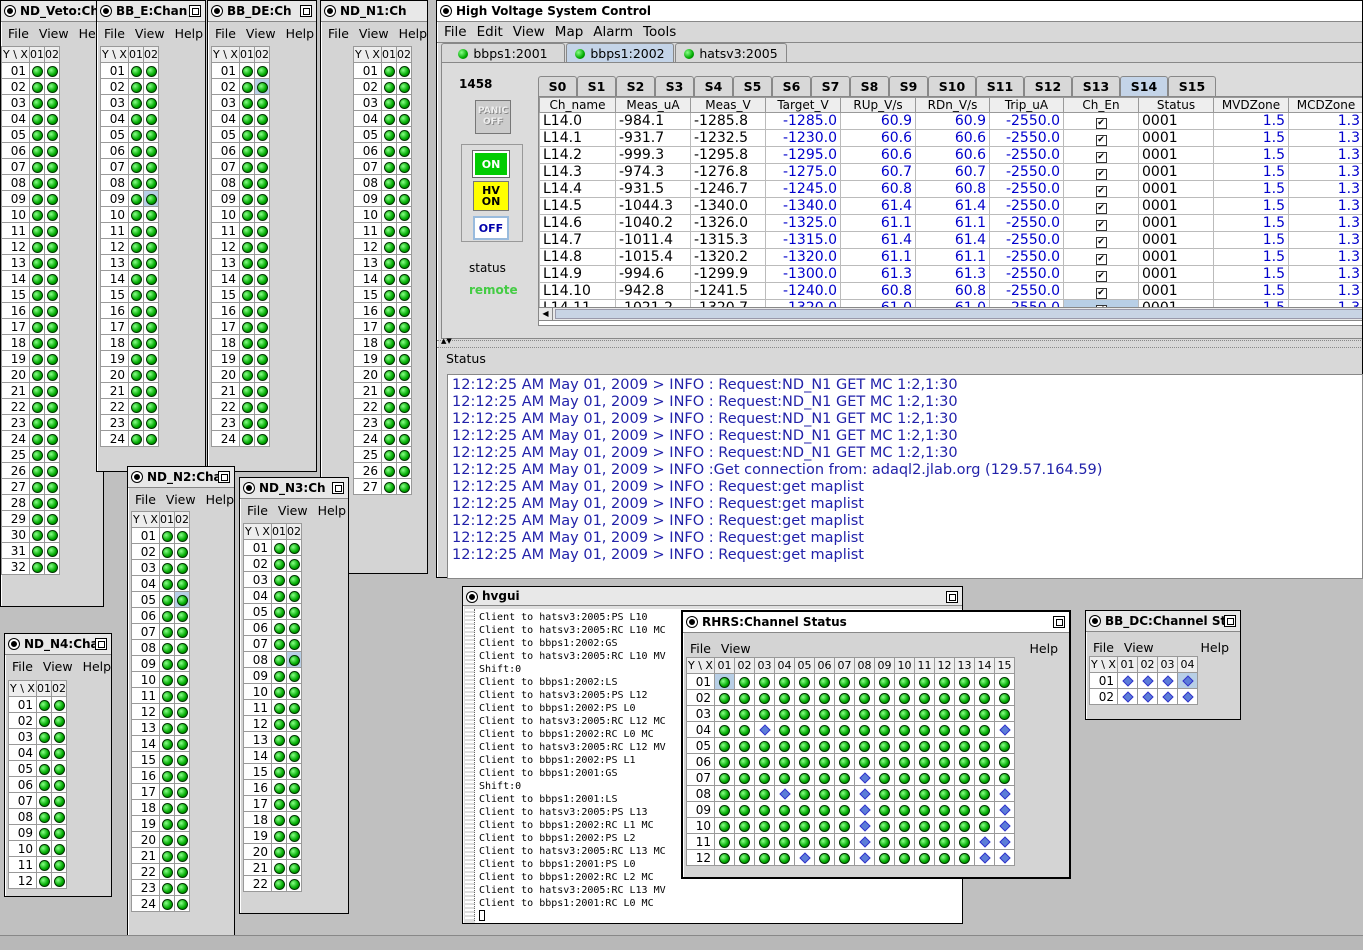 This screenshot has height=950, width=1363. I want to click on column-header: Meas_V, so click(728, 105).